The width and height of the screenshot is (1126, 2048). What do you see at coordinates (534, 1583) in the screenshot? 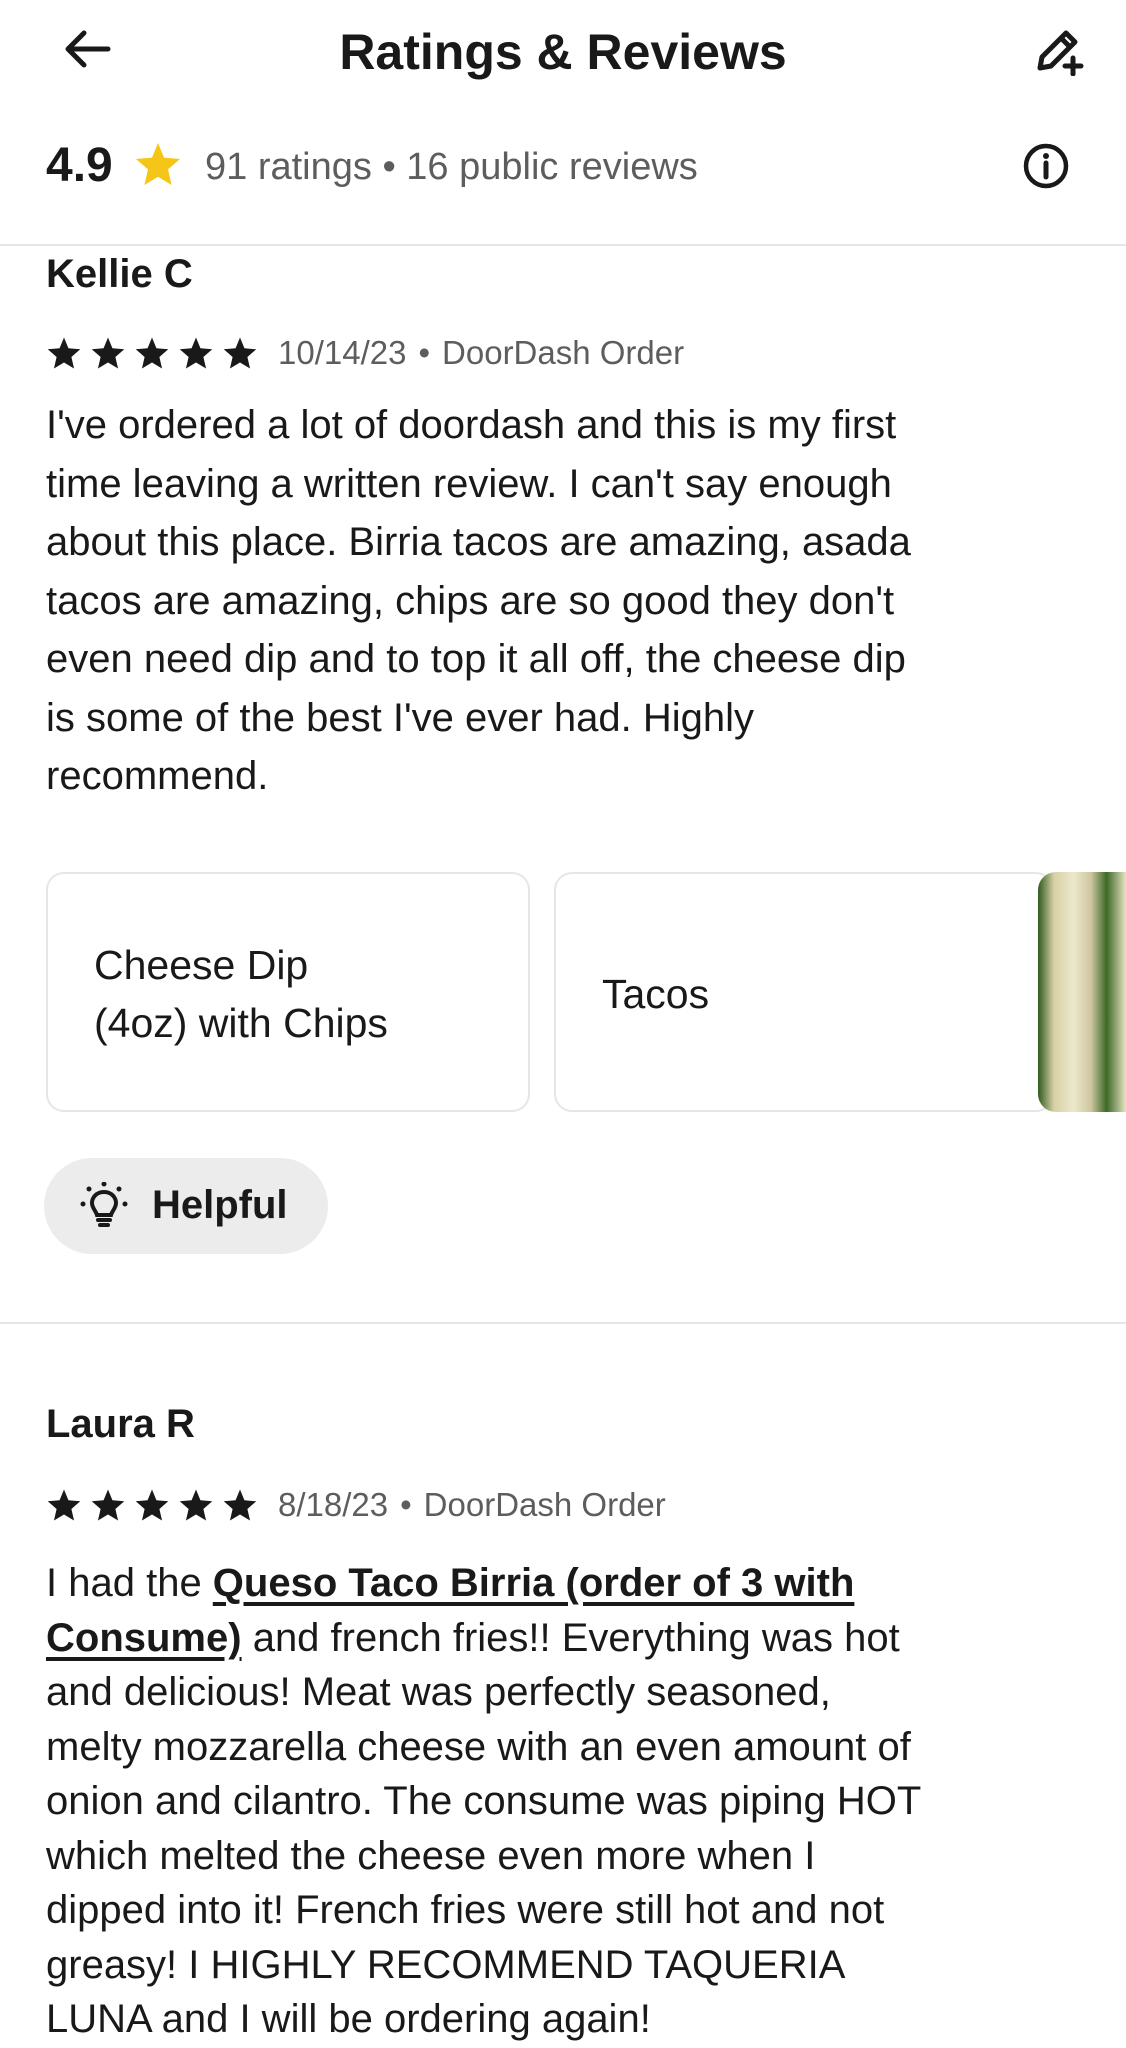
I see `item-link: Queso Taco Birria (order of 3 with` at bounding box center [534, 1583].